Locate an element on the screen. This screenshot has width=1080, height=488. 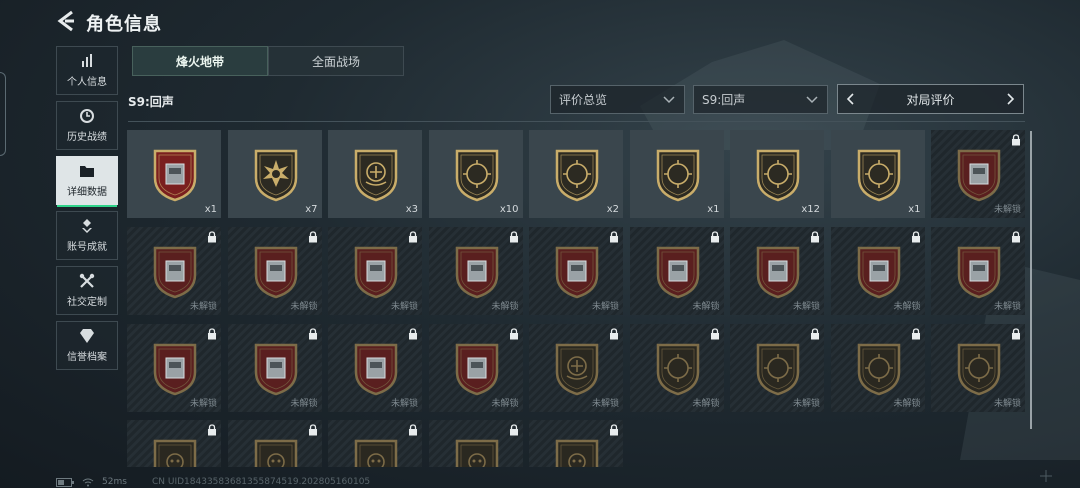
tools-icon is located at coordinates (87, 280).